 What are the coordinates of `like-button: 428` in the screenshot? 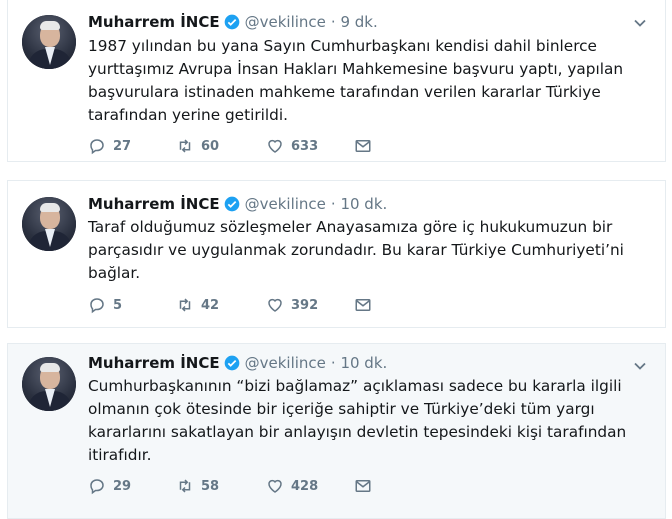 It's located at (310, 486).